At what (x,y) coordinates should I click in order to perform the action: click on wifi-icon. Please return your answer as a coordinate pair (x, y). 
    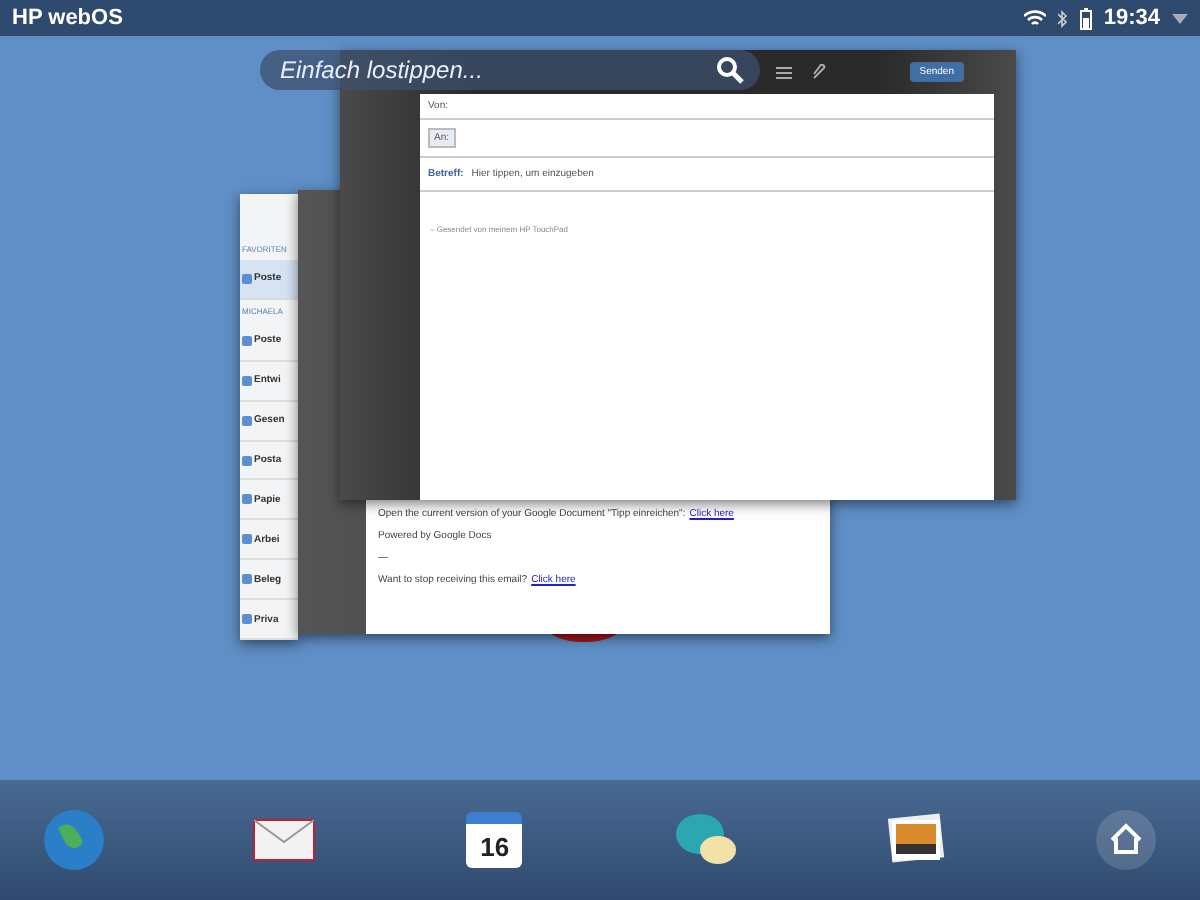
    Looking at the image, I should click on (1034, 18).